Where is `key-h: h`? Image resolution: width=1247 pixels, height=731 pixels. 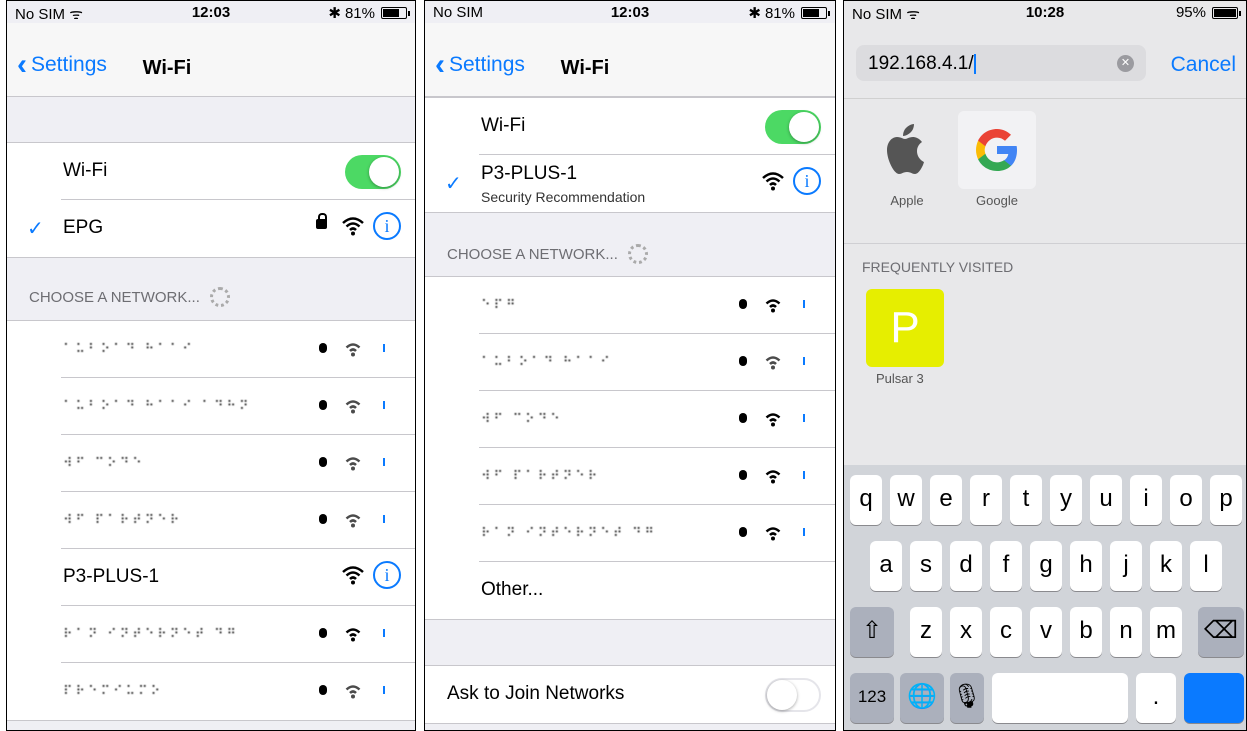
key-h: h is located at coordinates (1086, 566).